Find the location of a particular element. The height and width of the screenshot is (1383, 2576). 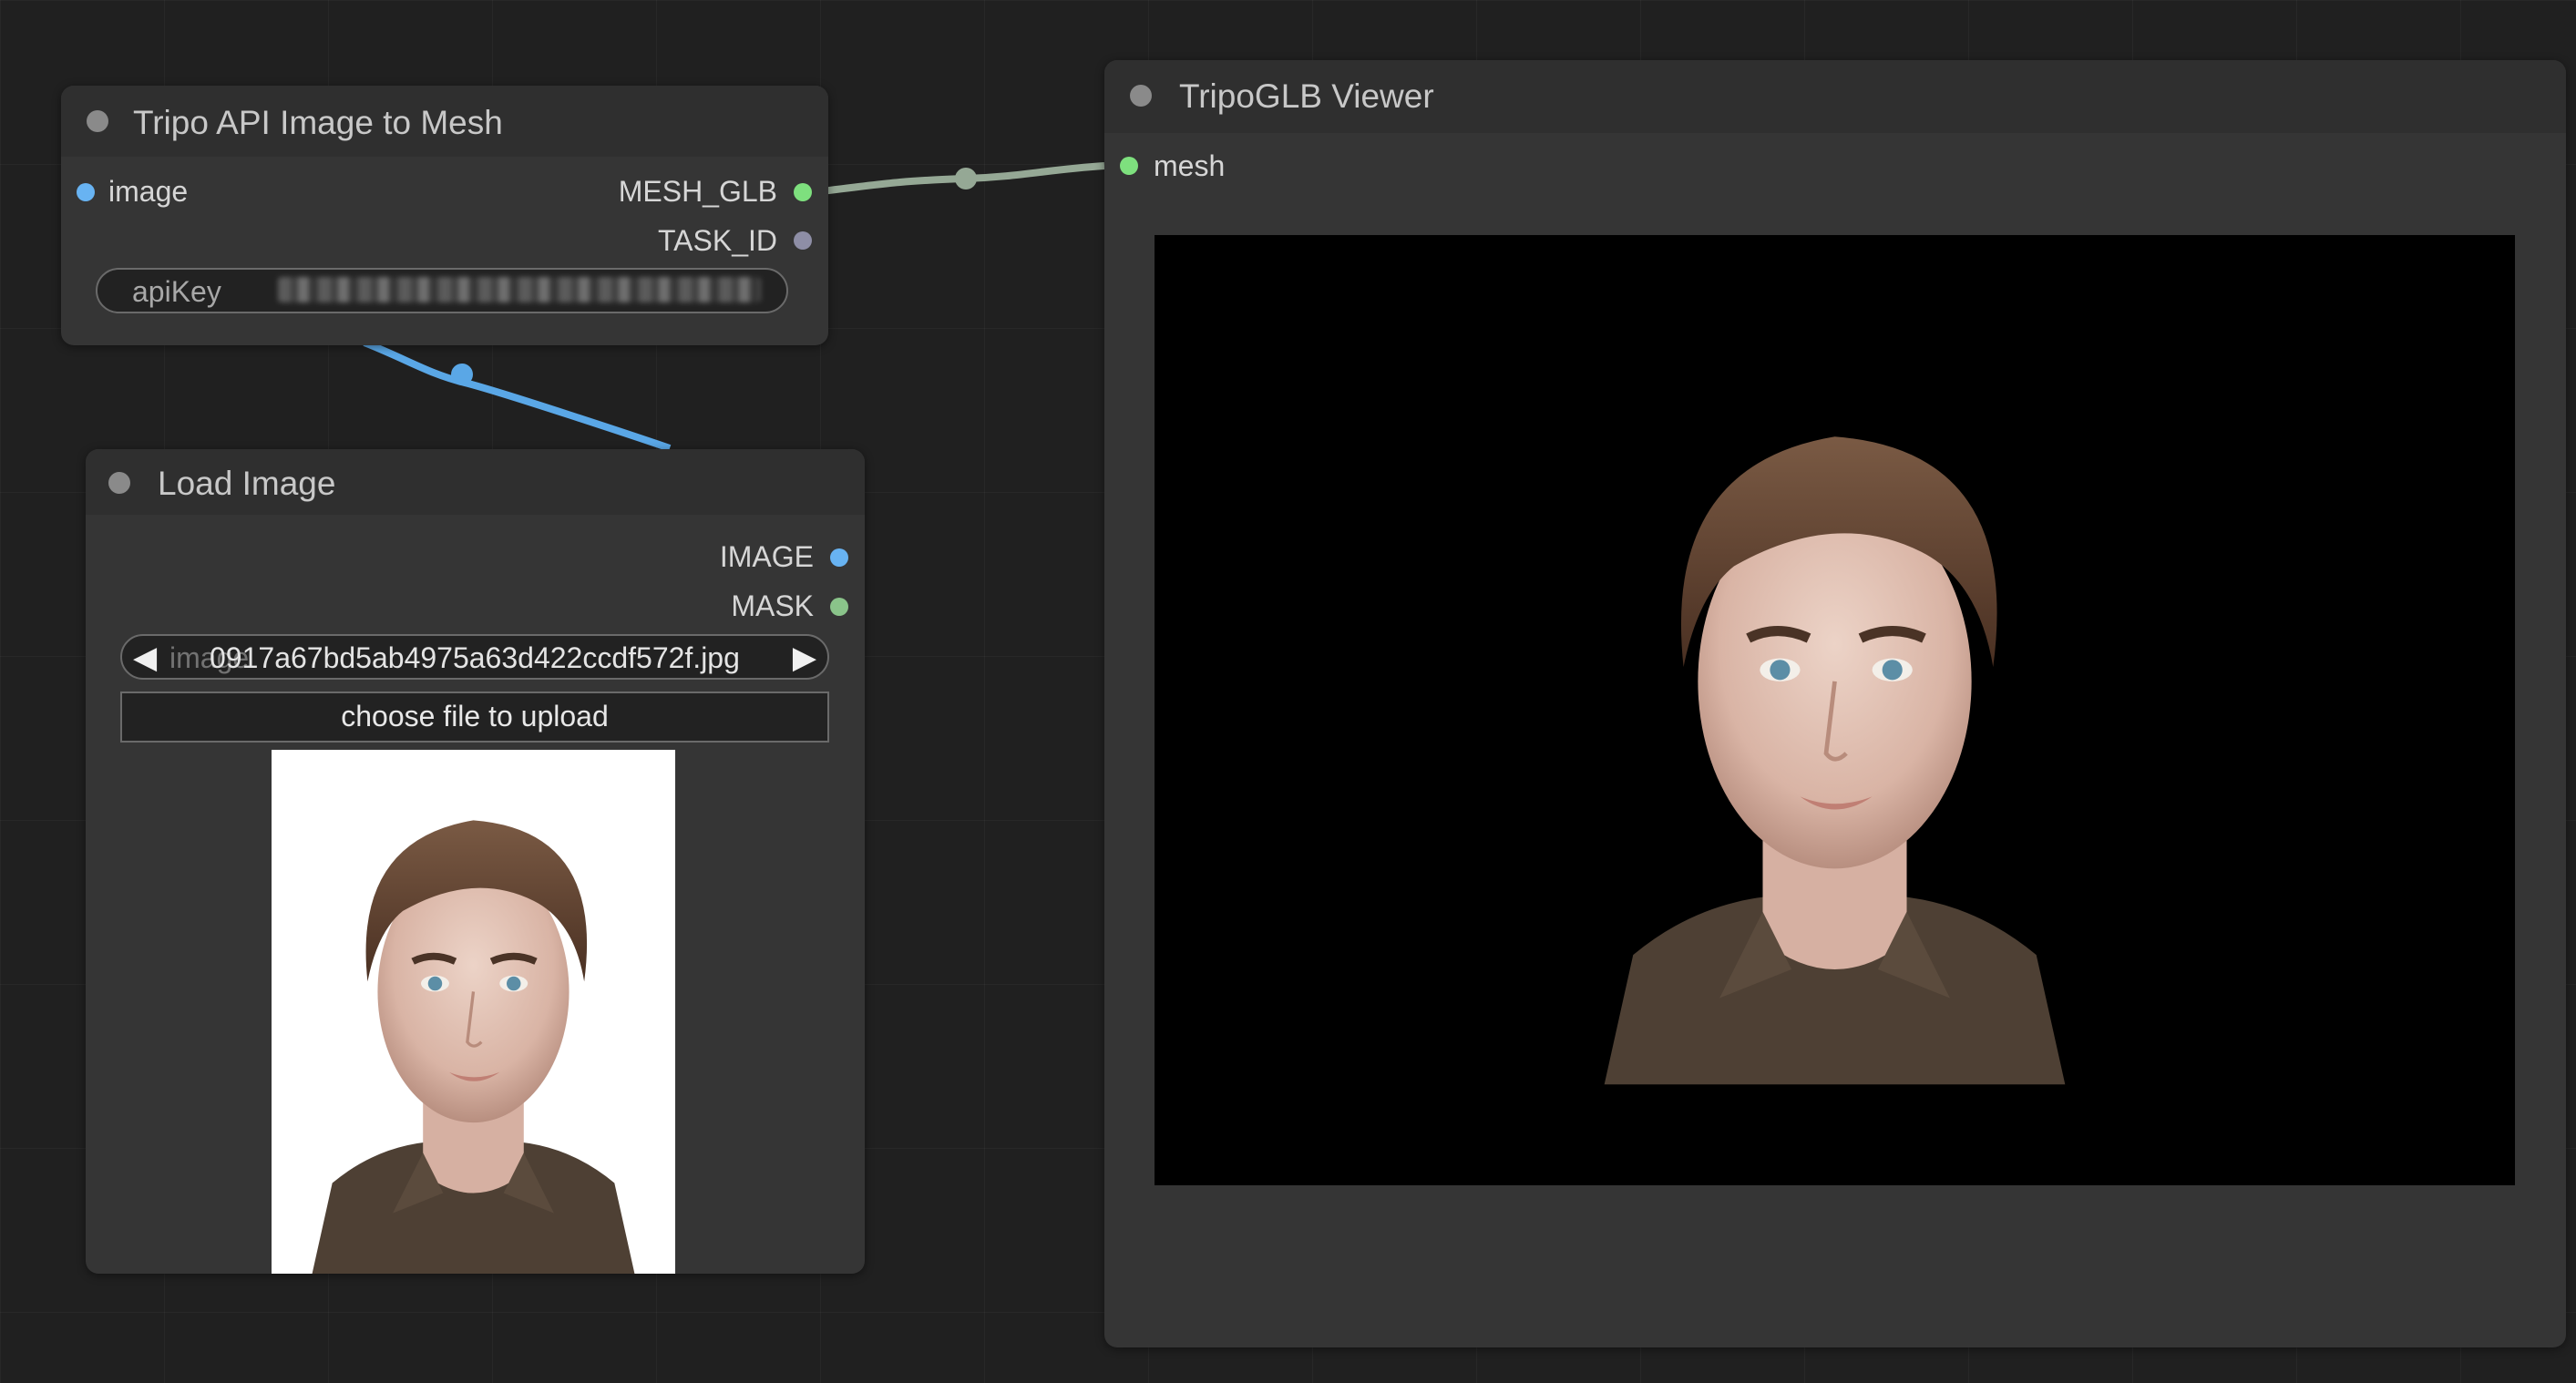

image-output-slot-icon is located at coordinates (839, 557).